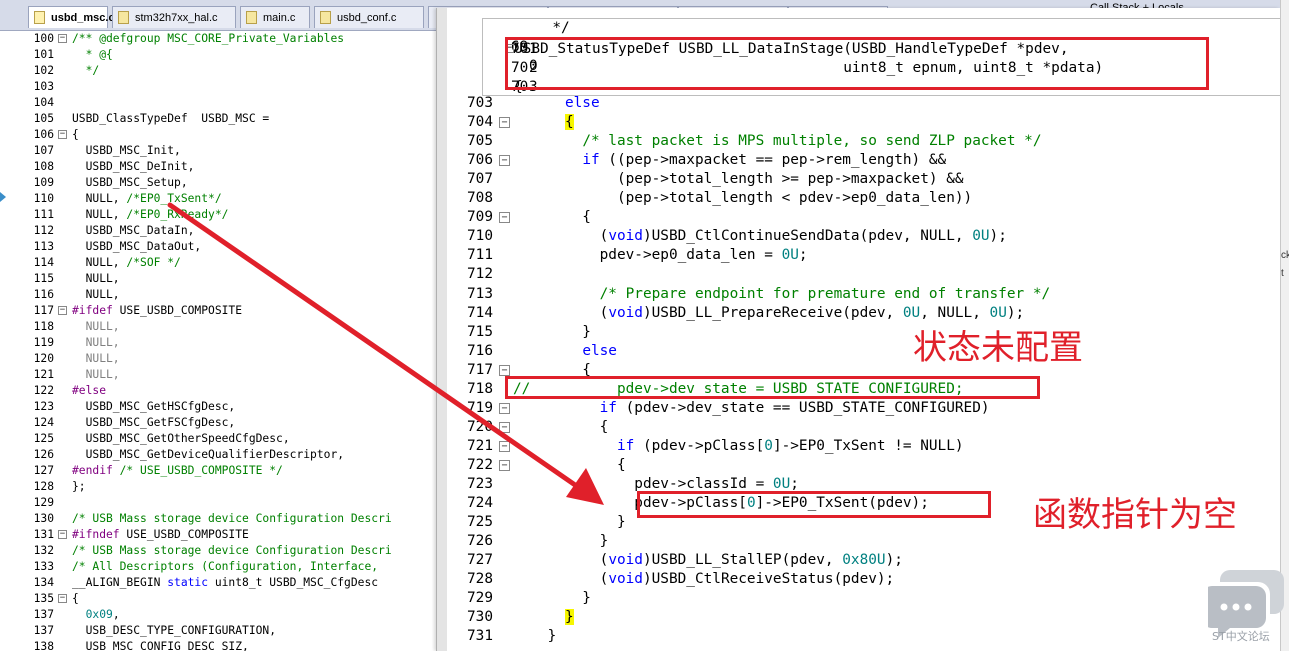  I want to click on watermark-text: ST中文论坛, so click(1241, 636).